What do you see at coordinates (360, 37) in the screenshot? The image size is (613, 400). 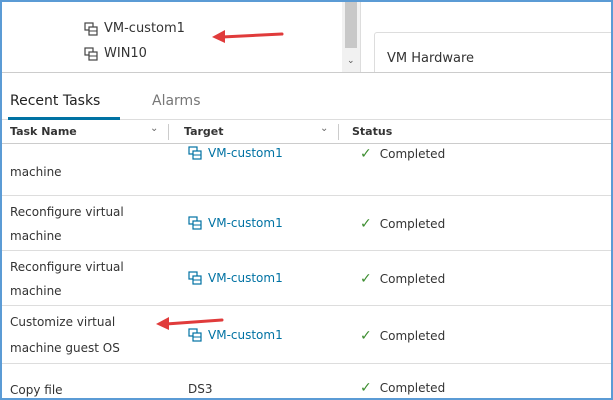 I see `pane-divider` at bounding box center [360, 37].